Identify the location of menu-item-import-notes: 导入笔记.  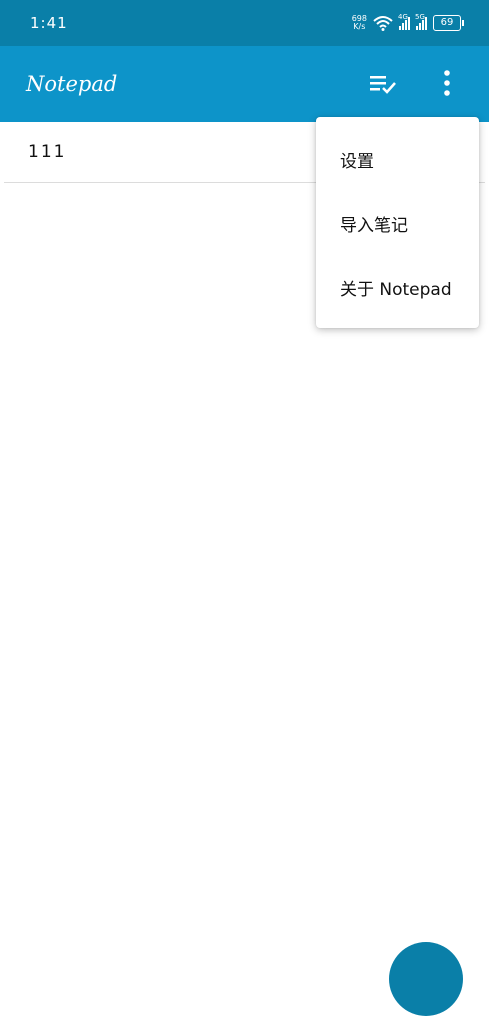
(397, 223).